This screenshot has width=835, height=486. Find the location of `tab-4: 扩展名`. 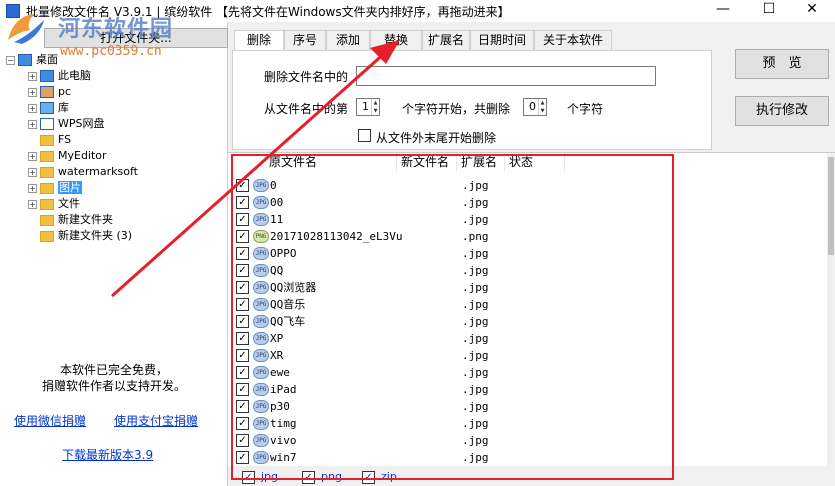

tab-4: 扩展名 is located at coordinates (446, 40).